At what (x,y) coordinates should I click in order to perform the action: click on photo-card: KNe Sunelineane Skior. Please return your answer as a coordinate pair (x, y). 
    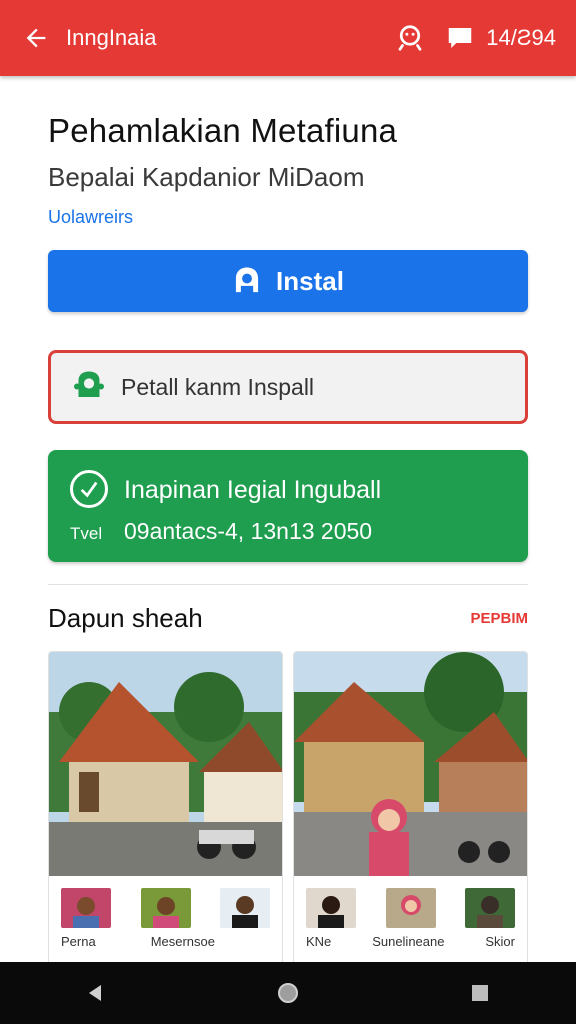
    Looking at the image, I should click on (410, 811).